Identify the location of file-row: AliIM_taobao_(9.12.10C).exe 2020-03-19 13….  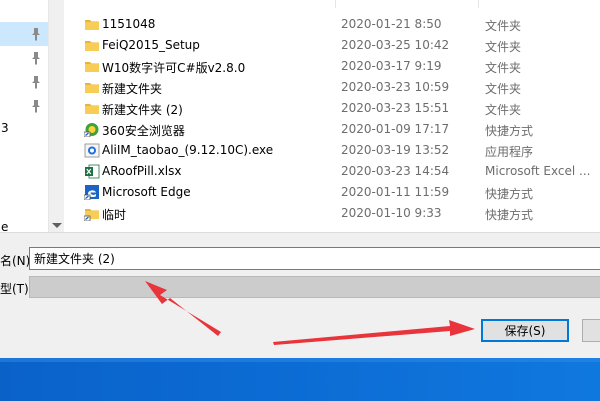
(332, 150).